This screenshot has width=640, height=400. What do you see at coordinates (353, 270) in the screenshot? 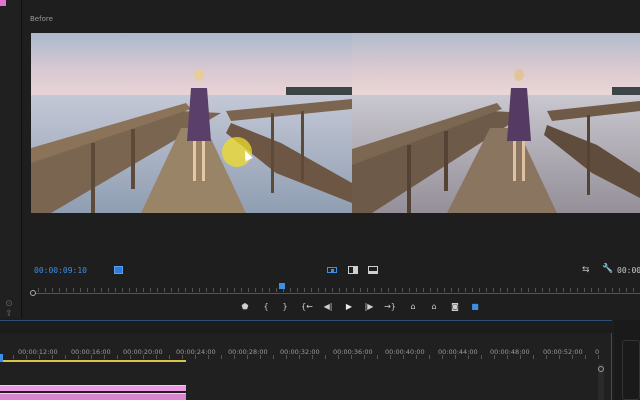
I see `side-by-side-icon` at bounding box center [353, 270].